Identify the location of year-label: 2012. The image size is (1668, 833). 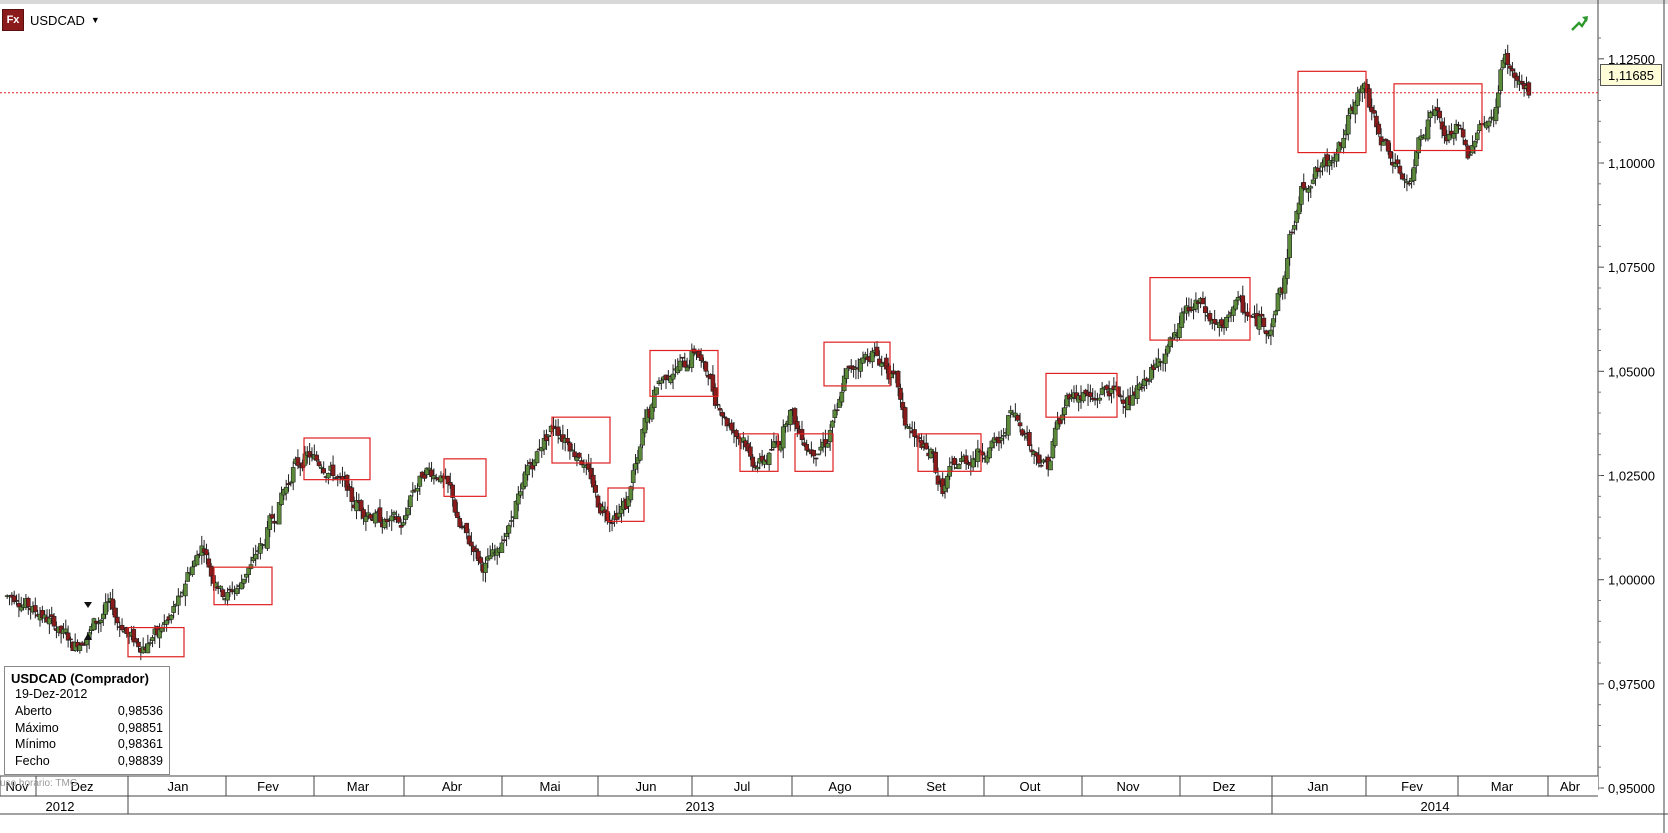
(60, 806).